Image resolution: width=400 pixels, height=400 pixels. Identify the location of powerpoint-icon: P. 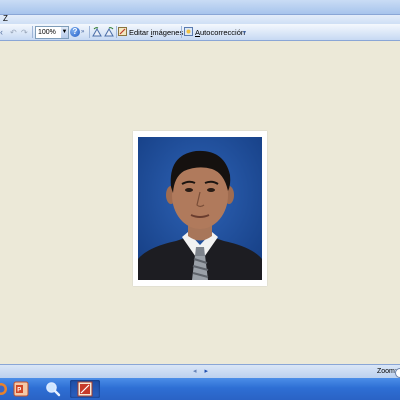
(21, 389).